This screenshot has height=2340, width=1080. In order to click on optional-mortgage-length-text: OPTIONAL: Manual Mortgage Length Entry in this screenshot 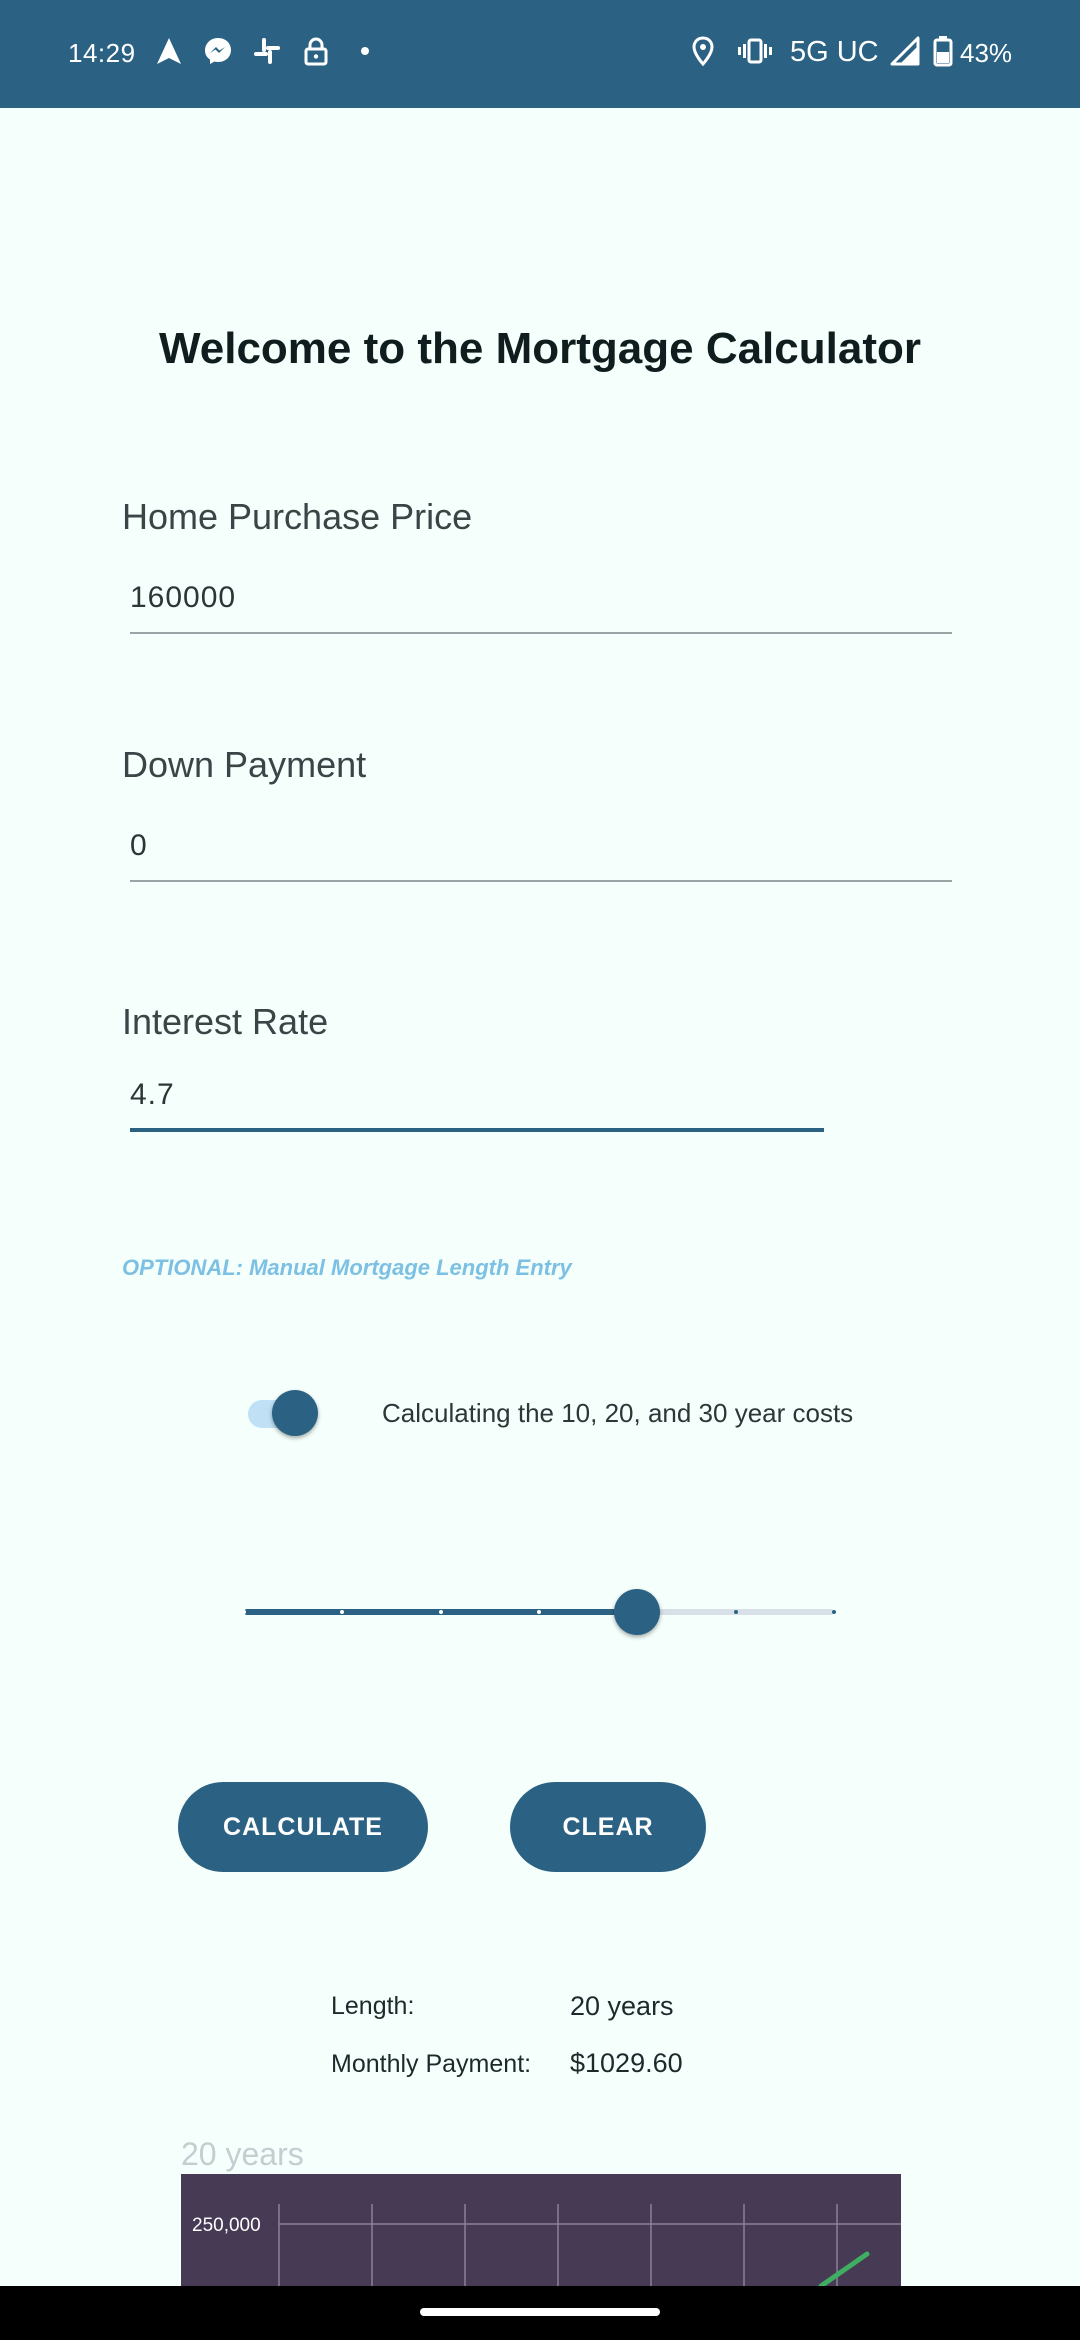, I will do `click(347, 1267)`.